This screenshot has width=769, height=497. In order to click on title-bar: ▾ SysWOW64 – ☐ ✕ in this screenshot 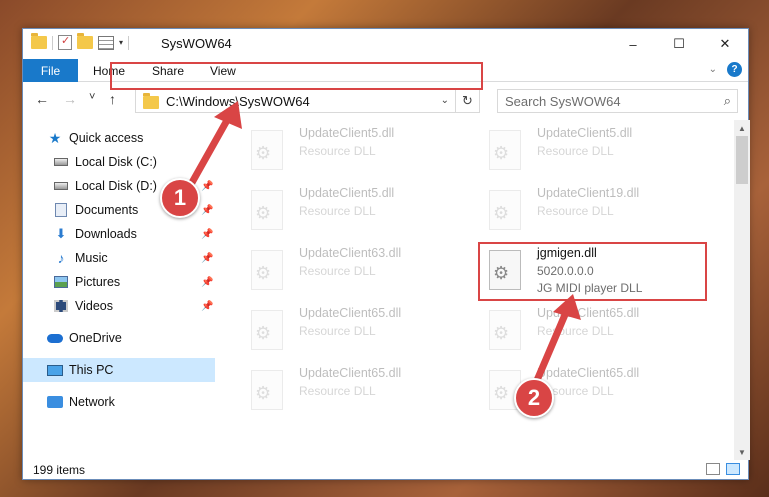, I will do `click(385, 44)`.